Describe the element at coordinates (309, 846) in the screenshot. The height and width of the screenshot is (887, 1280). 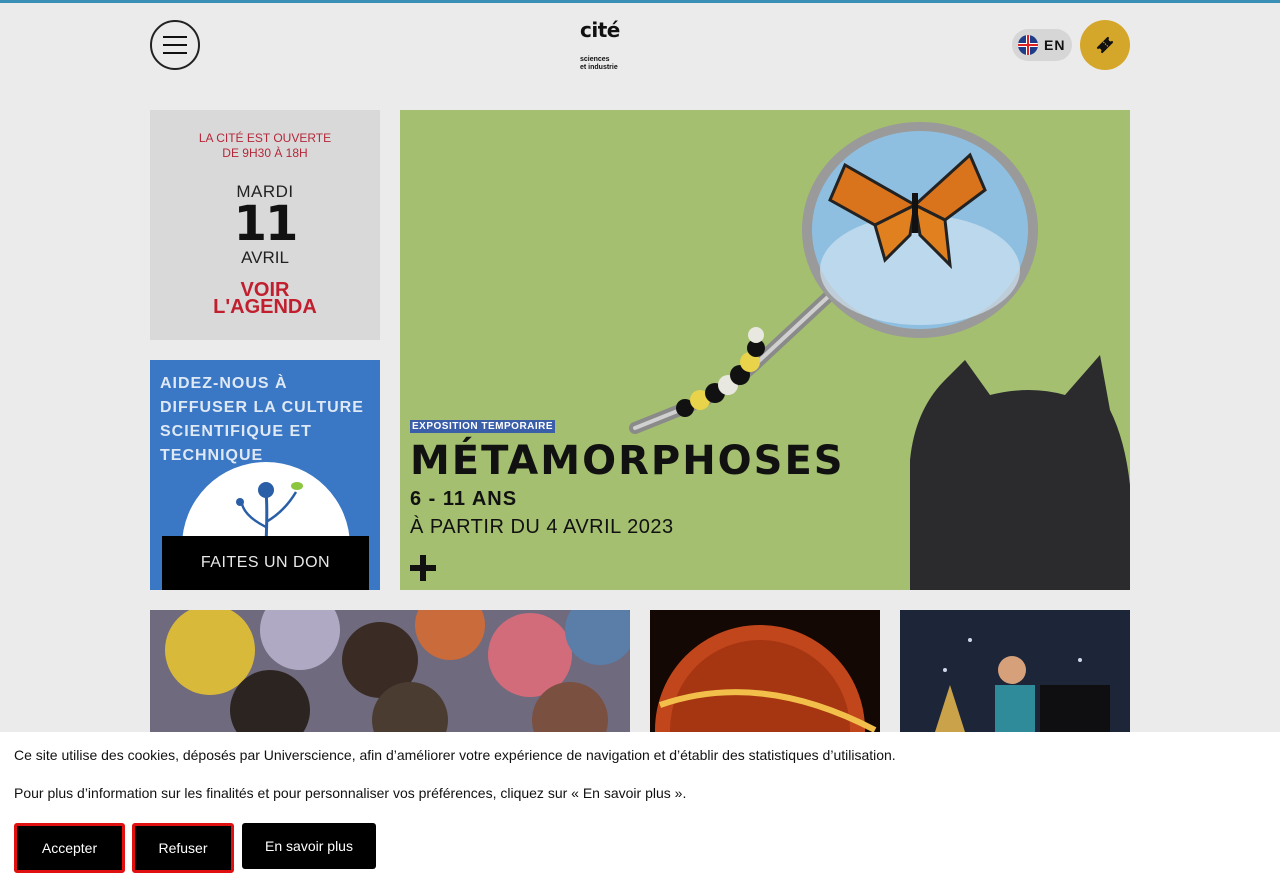
I see `learn-more-button: En savoir plus` at that location.